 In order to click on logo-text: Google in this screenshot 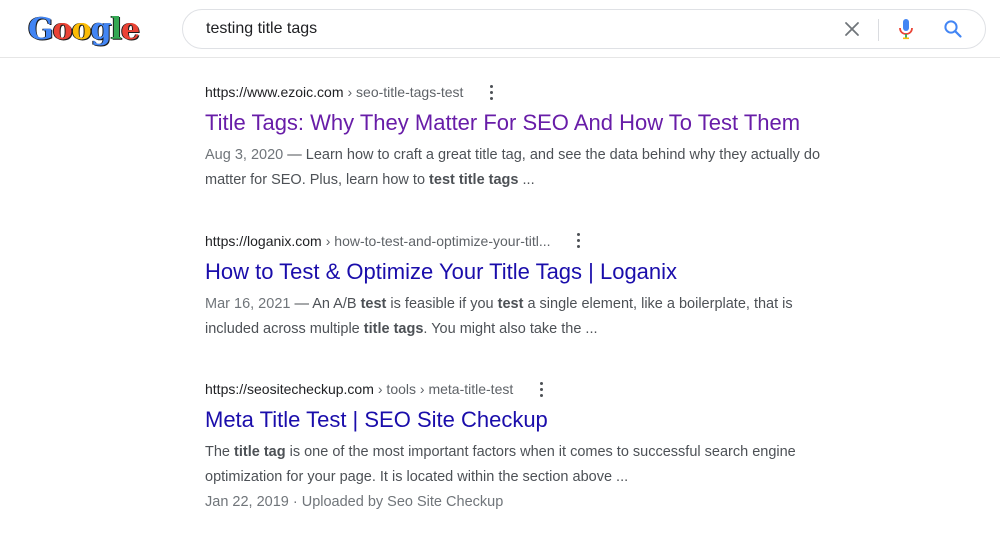, I will do `click(84, 30)`.